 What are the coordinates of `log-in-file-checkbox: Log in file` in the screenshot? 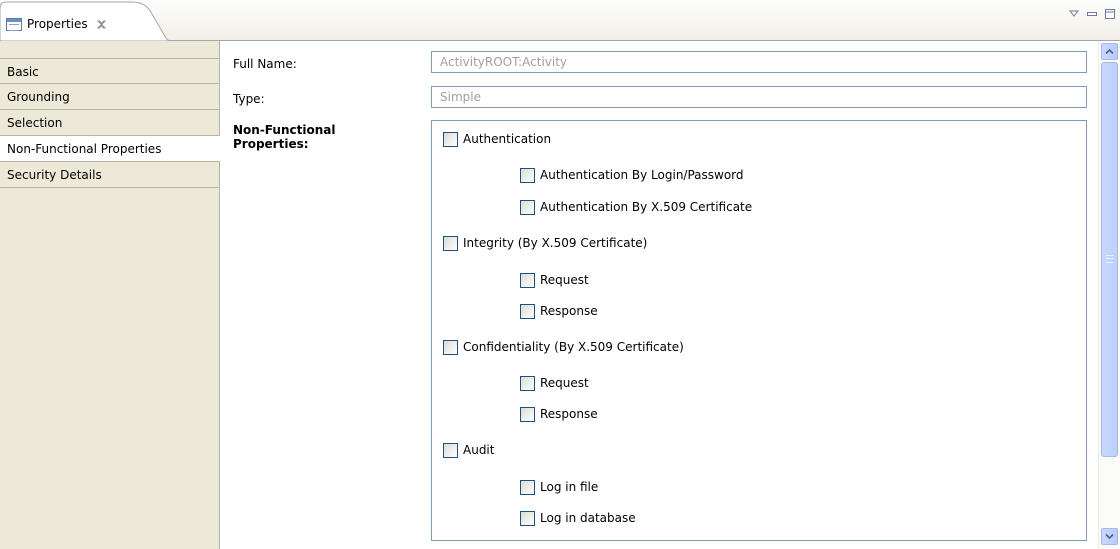 It's located at (559, 487).